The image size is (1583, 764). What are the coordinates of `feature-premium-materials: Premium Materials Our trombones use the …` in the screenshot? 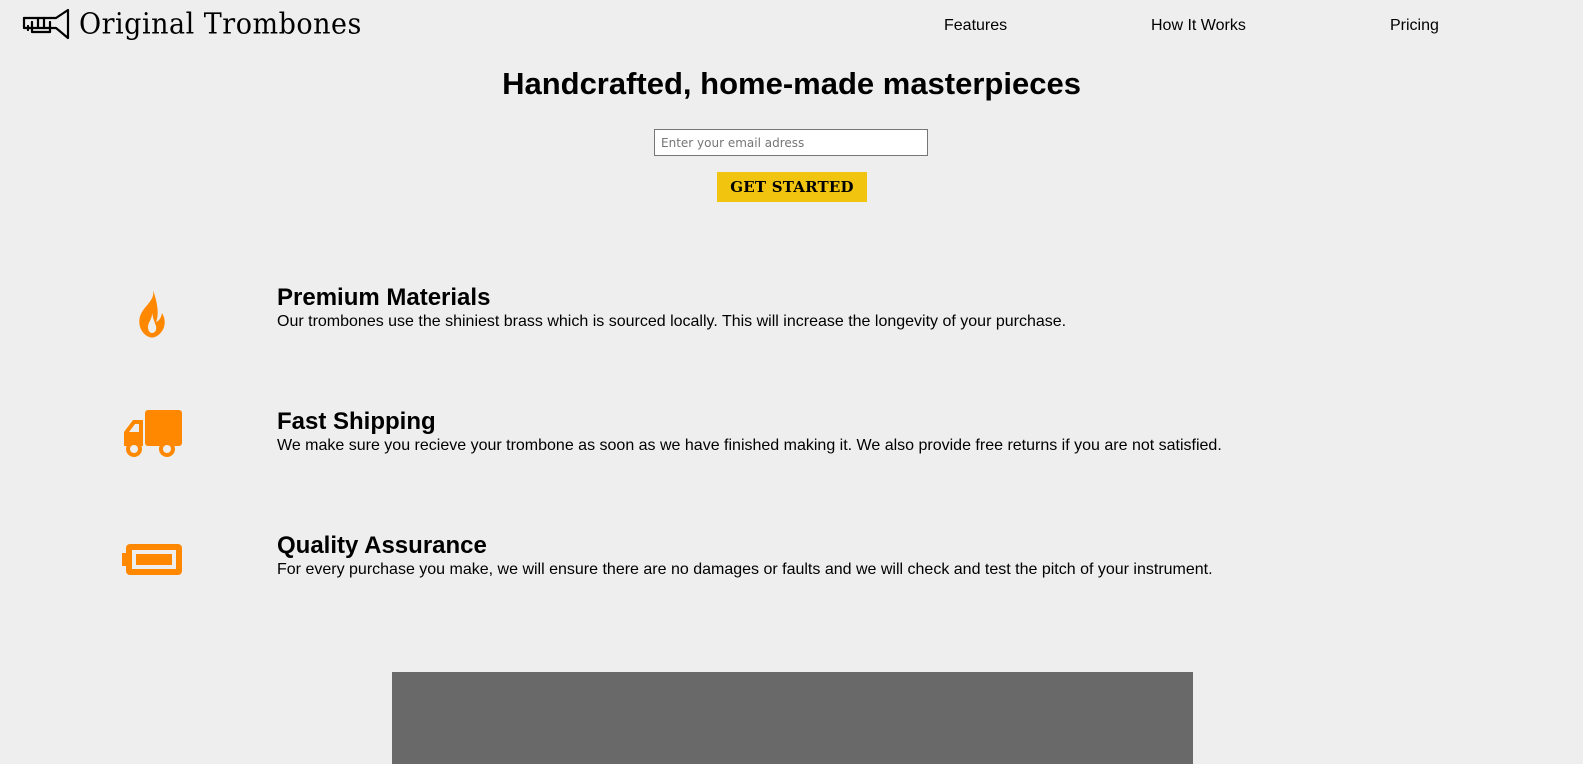 It's located at (791, 322).